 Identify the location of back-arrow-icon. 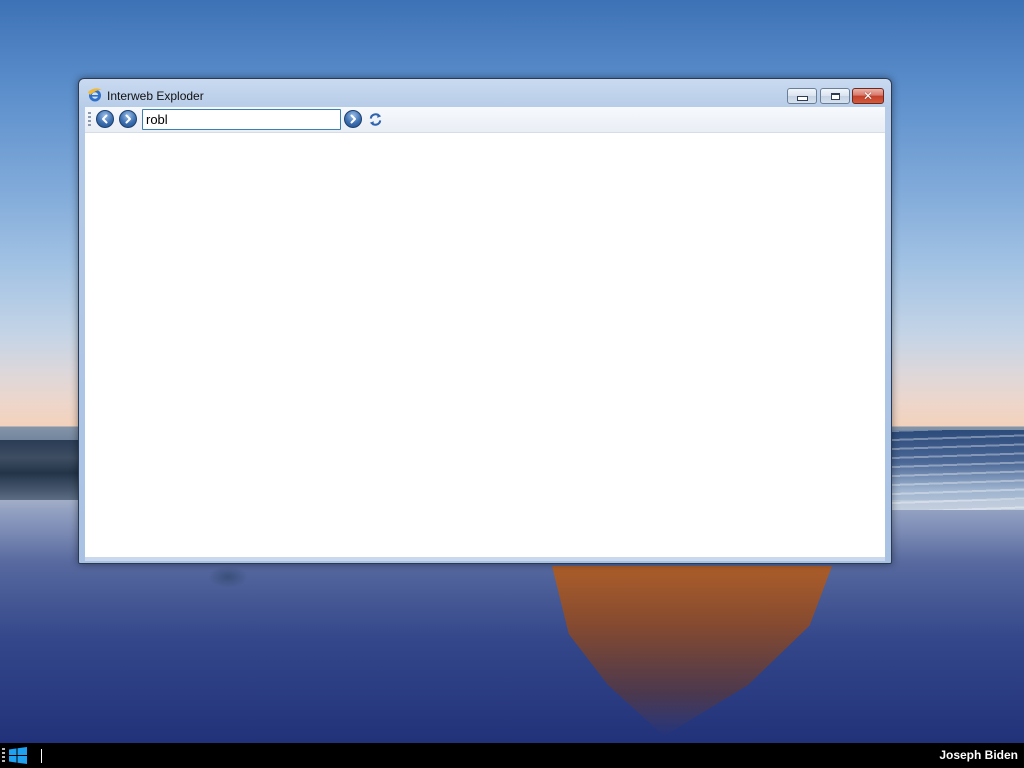
(105, 119).